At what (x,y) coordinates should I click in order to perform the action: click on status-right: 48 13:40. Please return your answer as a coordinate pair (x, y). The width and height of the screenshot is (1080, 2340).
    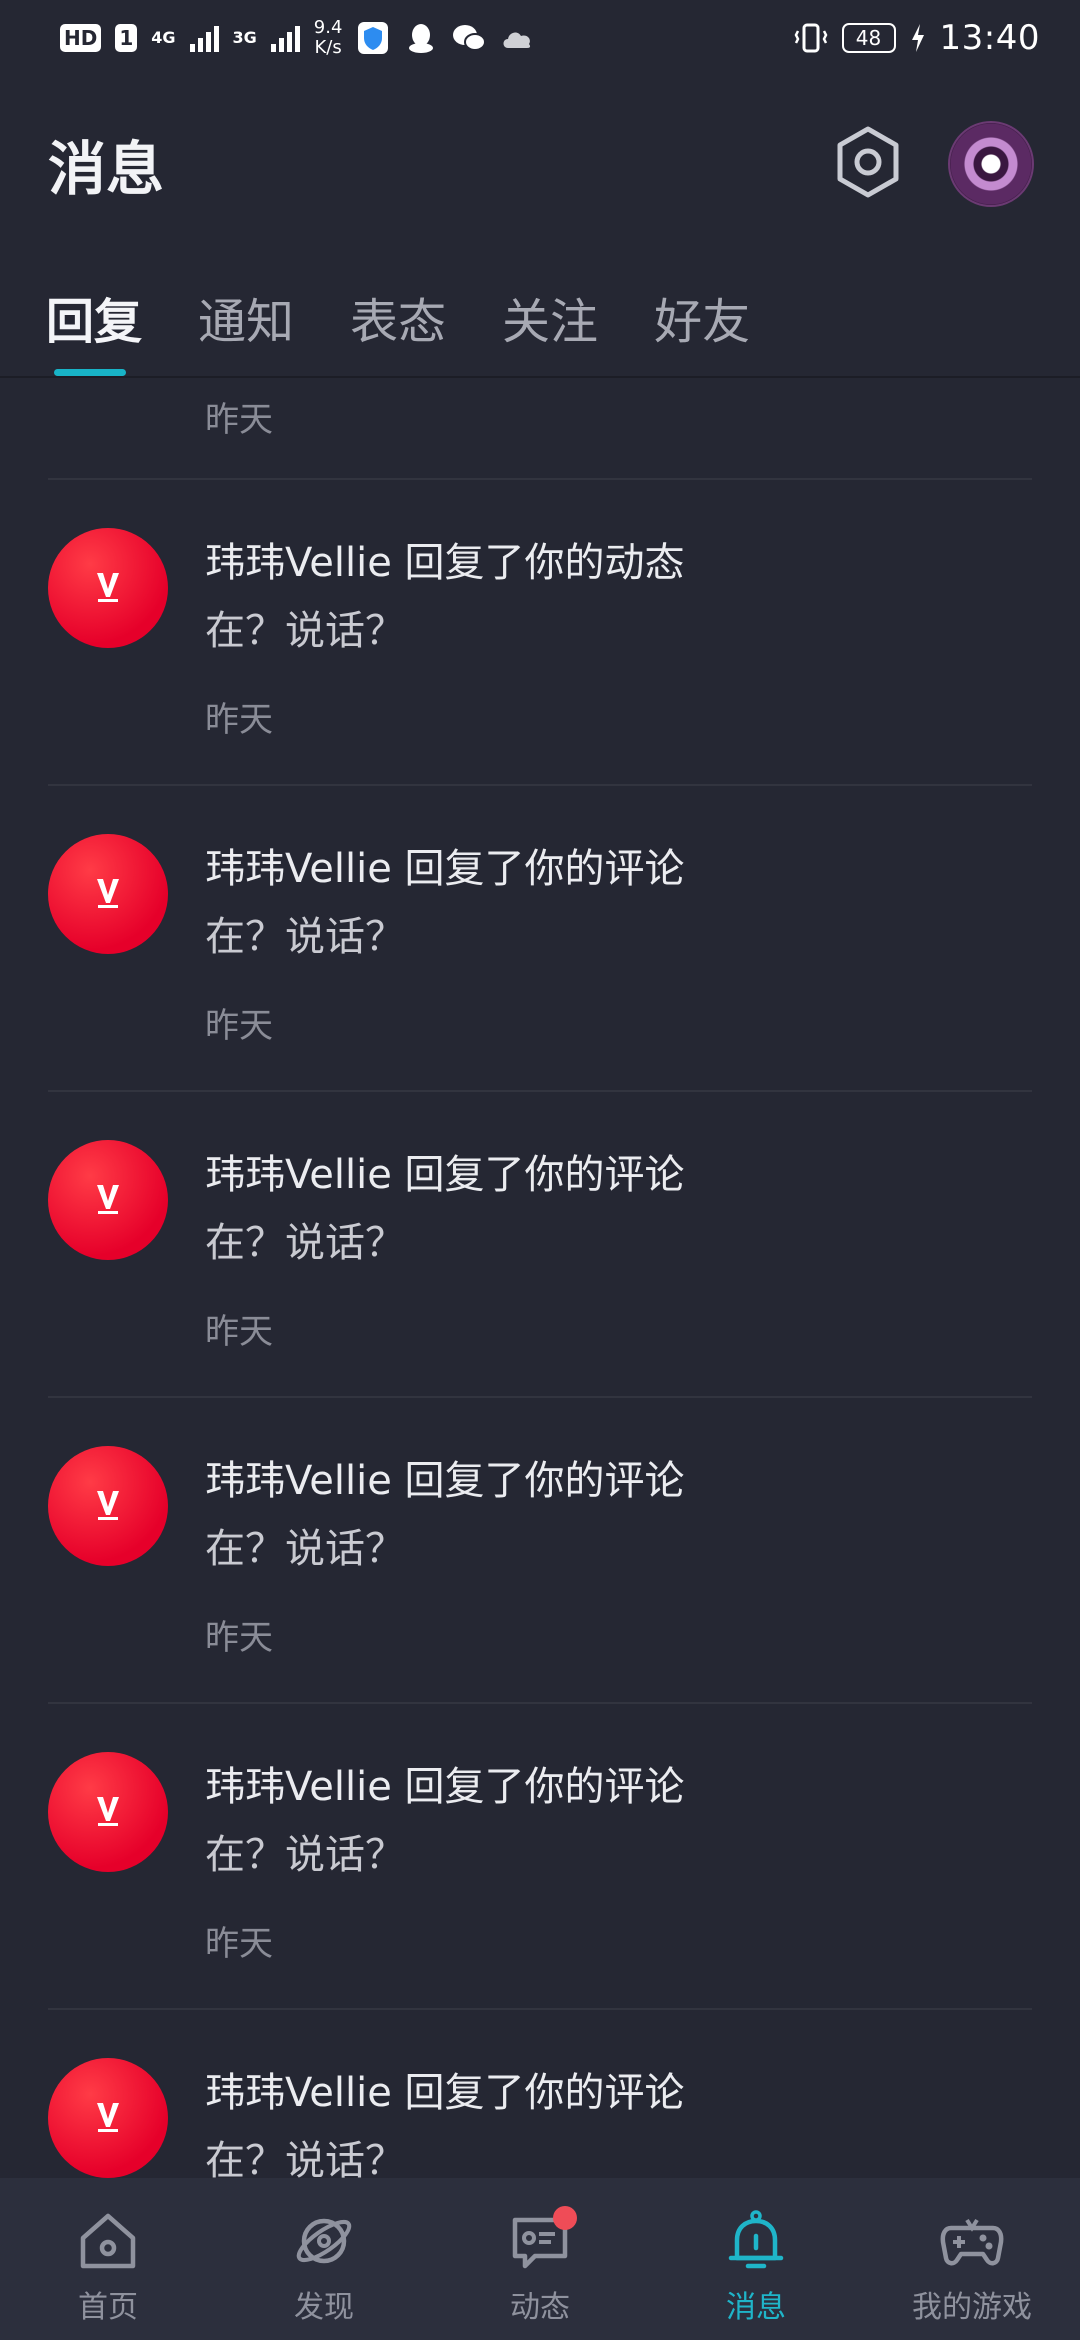
    Looking at the image, I should click on (917, 38).